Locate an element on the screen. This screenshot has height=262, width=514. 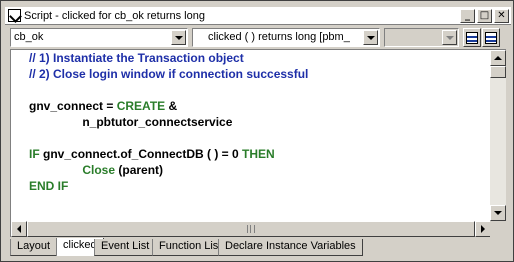
code-keyword: Close is located at coordinates (72, 170).